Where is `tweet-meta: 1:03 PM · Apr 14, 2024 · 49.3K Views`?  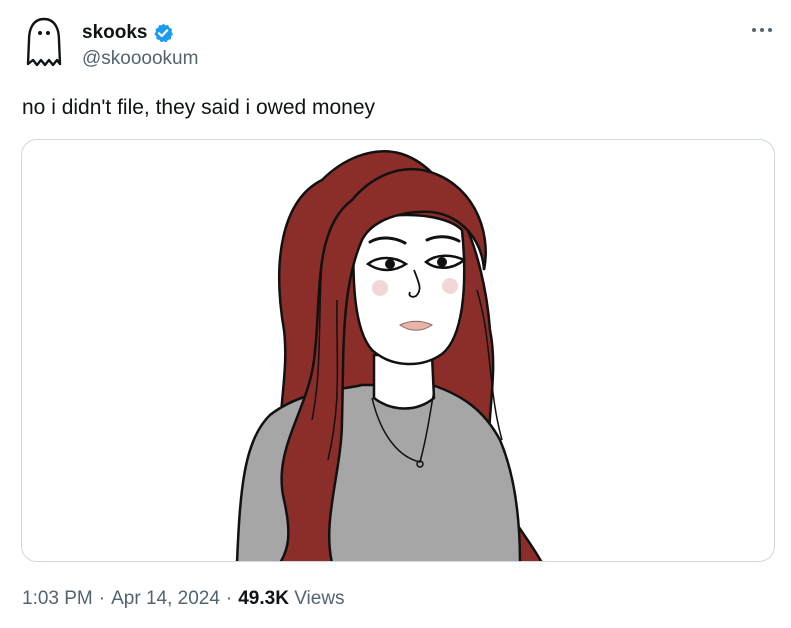
tweet-meta: 1:03 PM · Apr 14, 2024 · 49.3K Views is located at coordinates (183, 599).